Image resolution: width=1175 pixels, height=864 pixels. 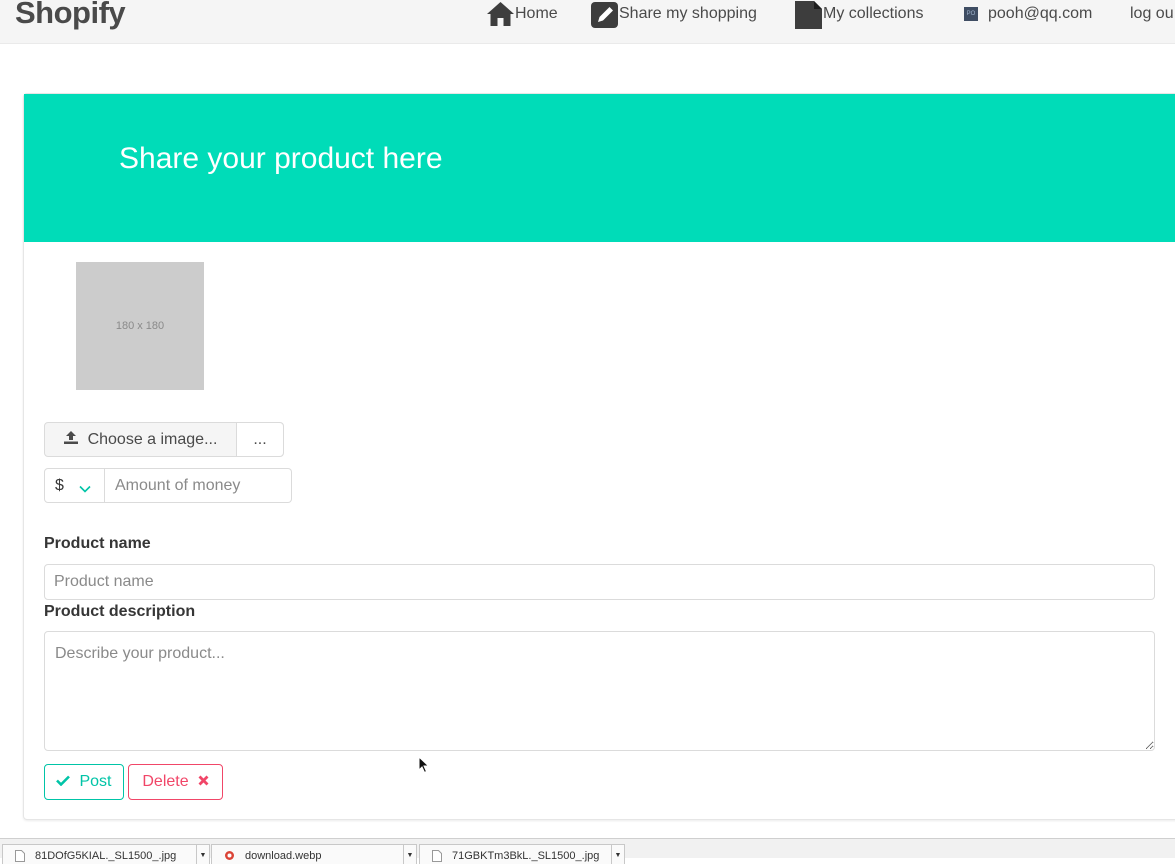 What do you see at coordinates (85, 489) in the screenshot?
I see `chevron-down-icon` at bounding box center [85, 489].